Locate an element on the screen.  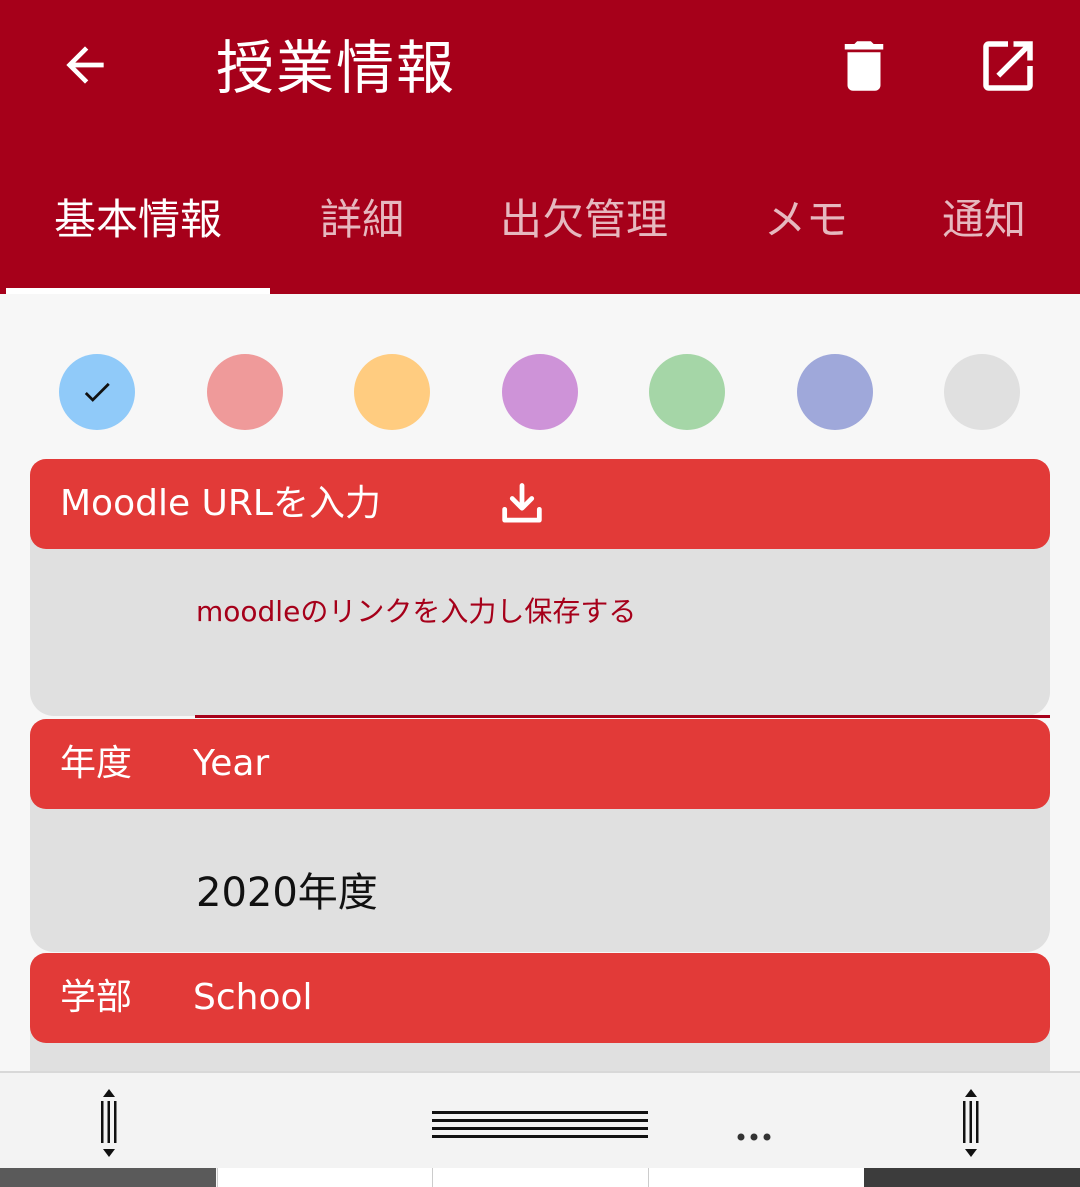
color-swatch-indigo is located at coordinates (835, 392).